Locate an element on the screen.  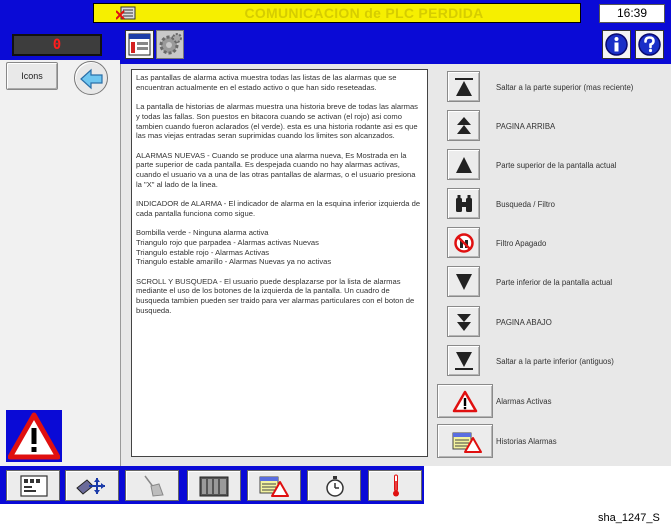
alarm-indicator is located at coordinates (34, 436).